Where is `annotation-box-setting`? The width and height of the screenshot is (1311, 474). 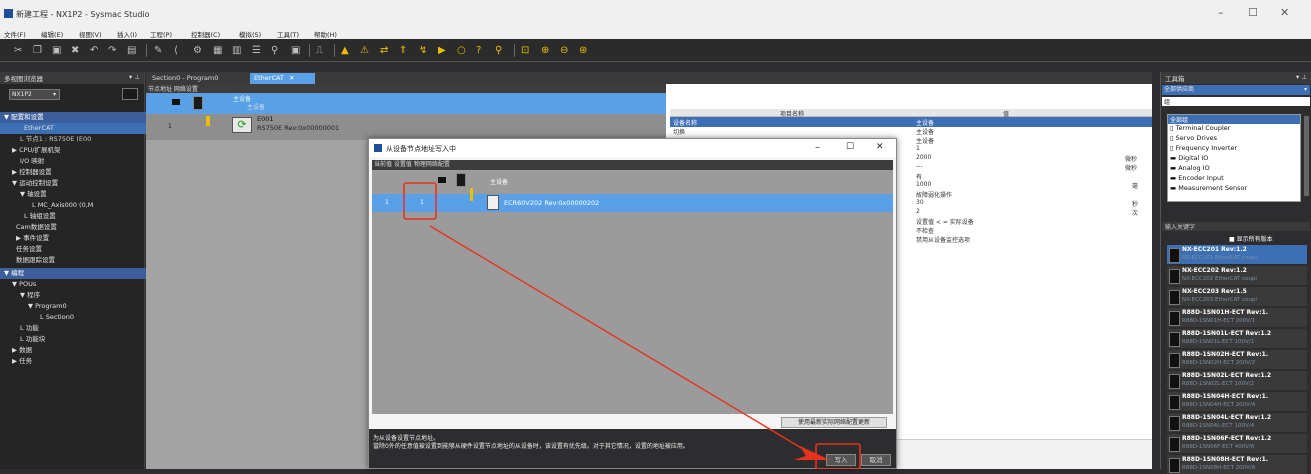 annotation-box-setting is located at coordinates (420, 201).